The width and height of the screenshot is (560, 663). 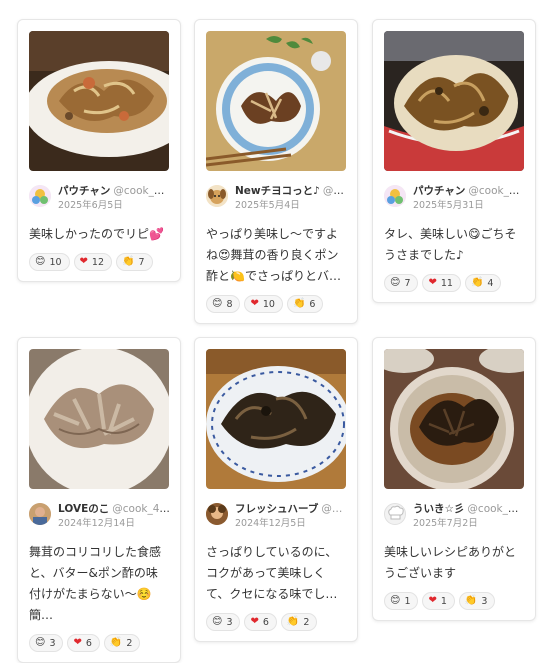 I want to click on author-name: フレッシュハーブ, so click(x=276, y=509).